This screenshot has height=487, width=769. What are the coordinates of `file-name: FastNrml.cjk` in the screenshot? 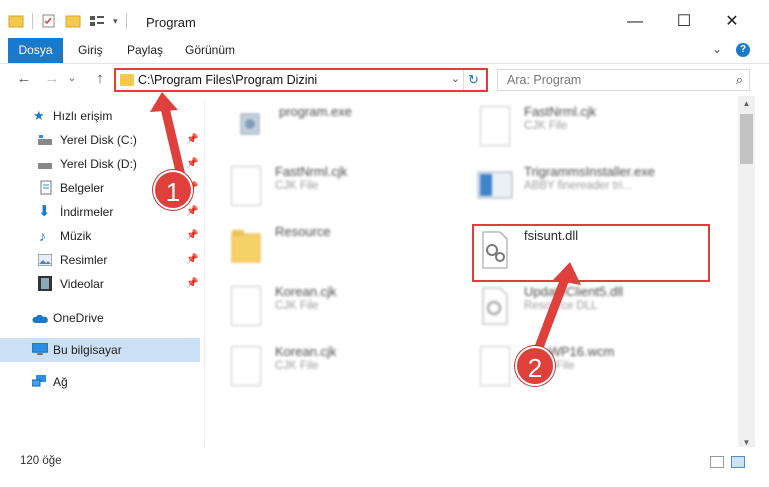 It's located at (311, 171).